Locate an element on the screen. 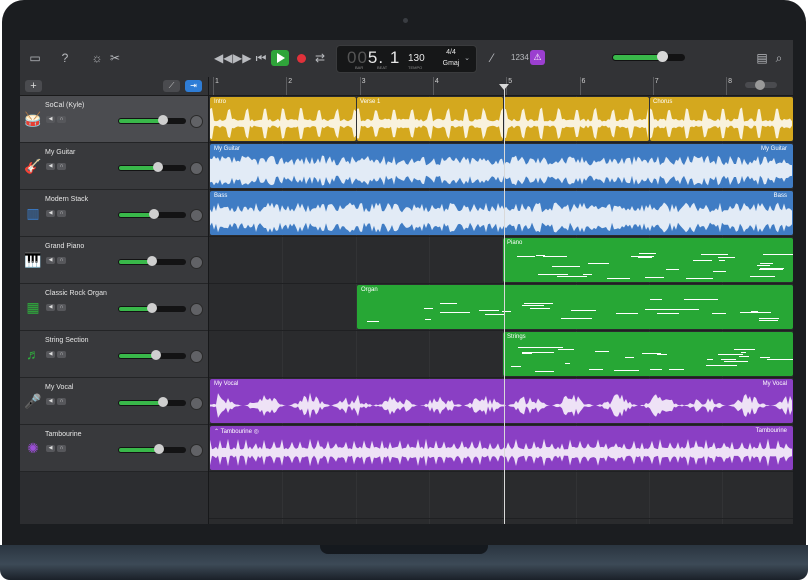  drummer-region is located at coordinates (576, 119).